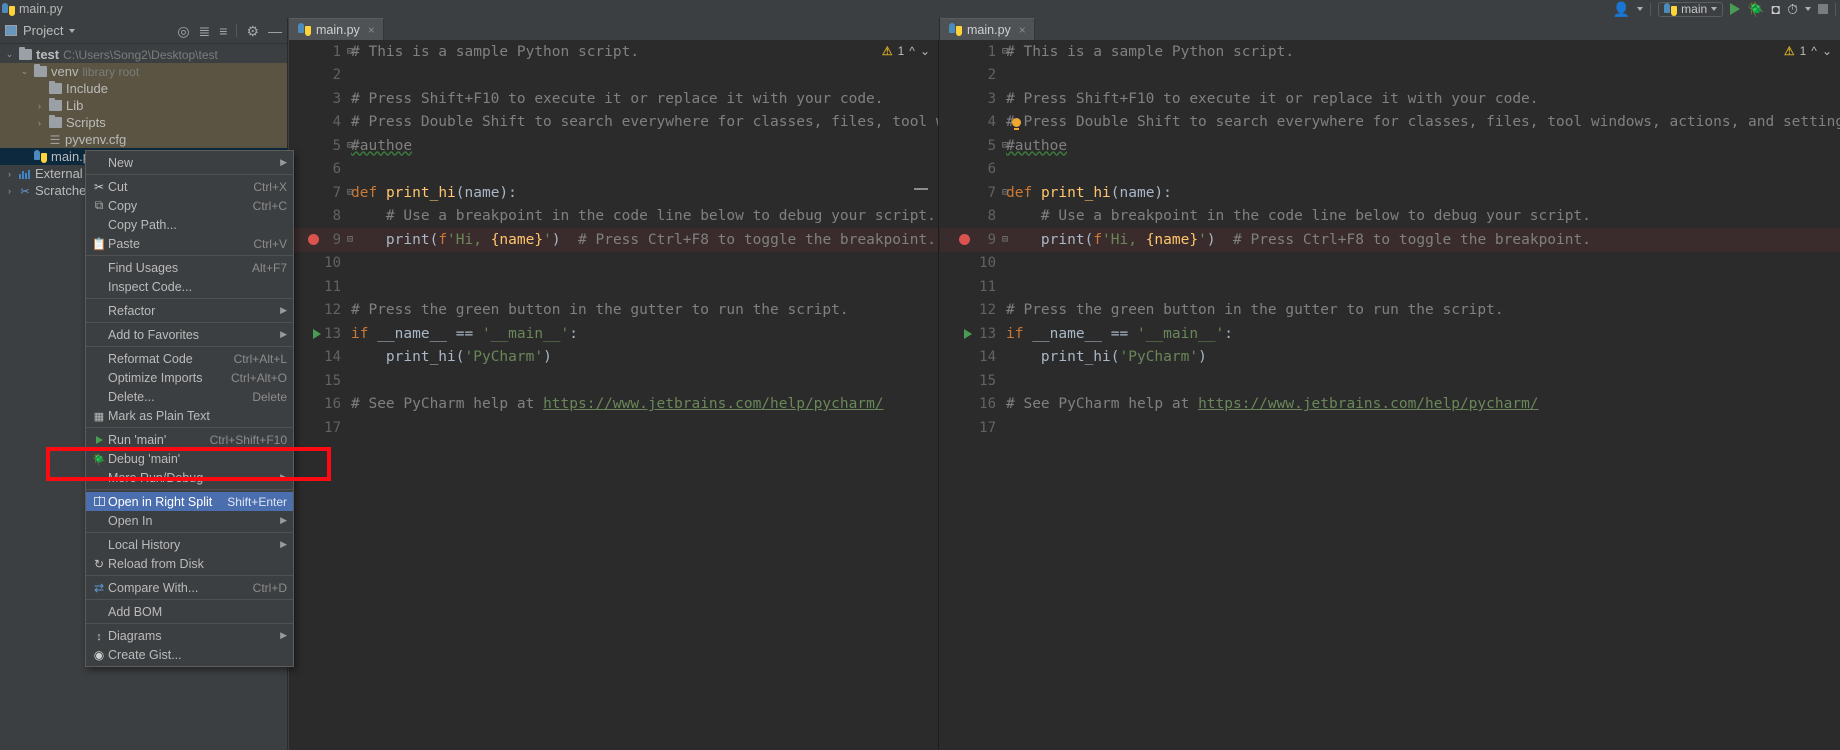 The image size is (1840, 750). I want to click on project-view-chevron-down-icon, so click(72, 30).